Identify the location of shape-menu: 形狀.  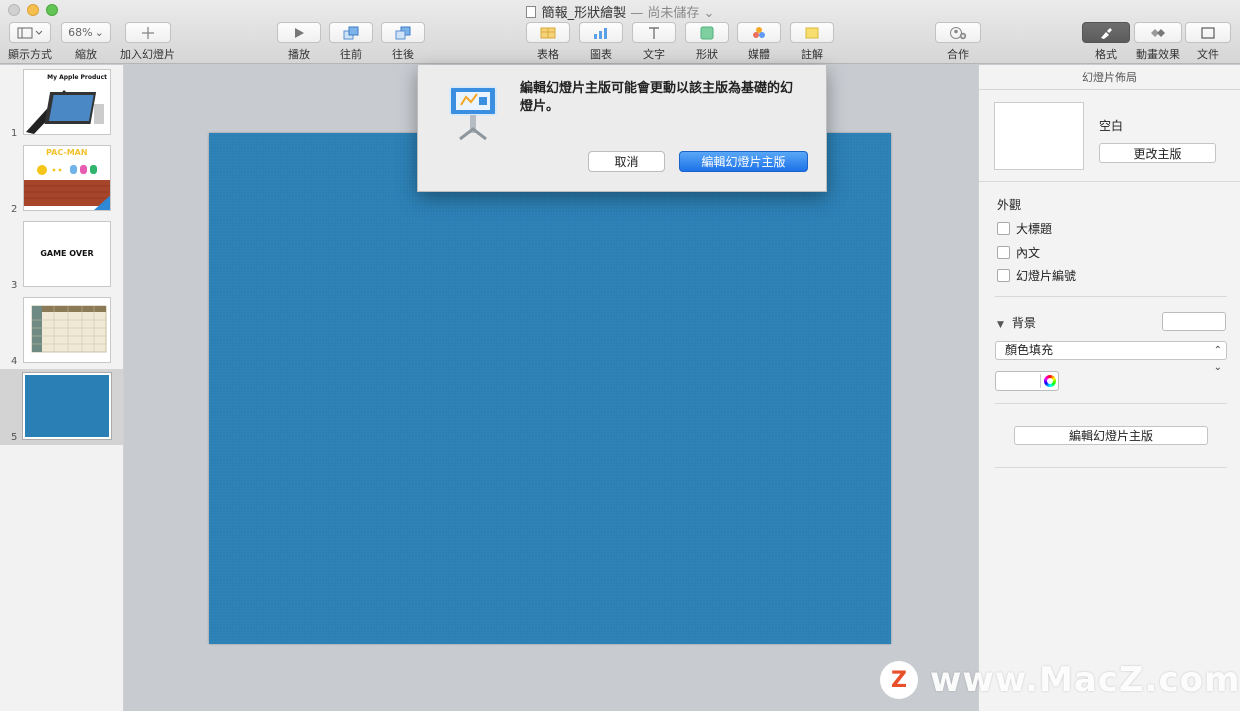
(707, 42).